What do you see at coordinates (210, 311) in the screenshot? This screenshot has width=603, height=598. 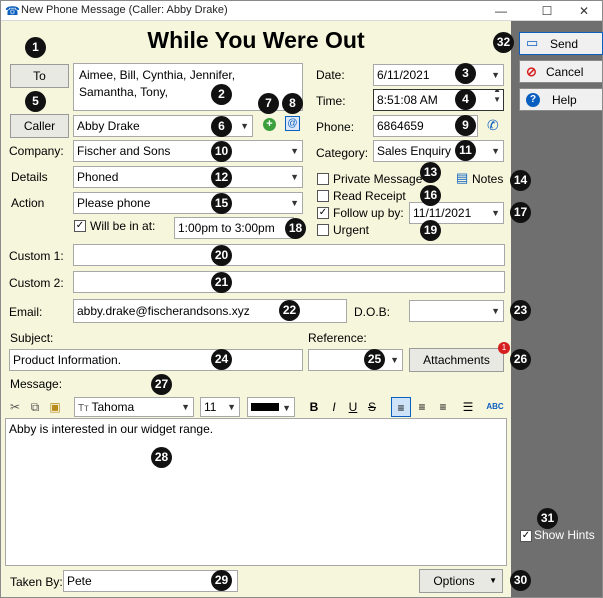 I see `email-field: abby.drake@fischerandsons.xyz` at bounding box center [210, 311].